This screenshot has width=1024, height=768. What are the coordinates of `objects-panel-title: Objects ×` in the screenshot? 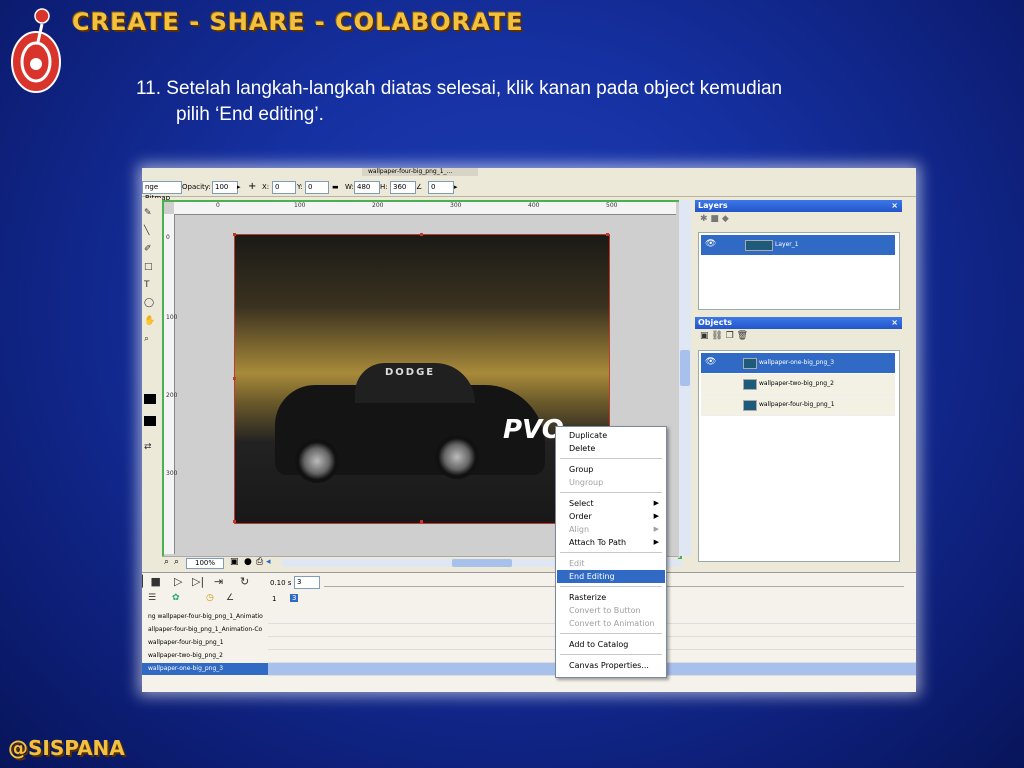 It's located at (798, 323).